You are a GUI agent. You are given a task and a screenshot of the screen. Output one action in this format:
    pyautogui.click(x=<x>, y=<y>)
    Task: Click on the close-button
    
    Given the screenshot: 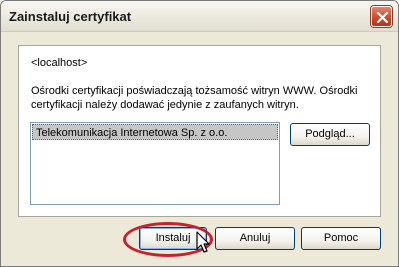 What is the action you would take?
    pyautogui.click(x=381, y=16)
    